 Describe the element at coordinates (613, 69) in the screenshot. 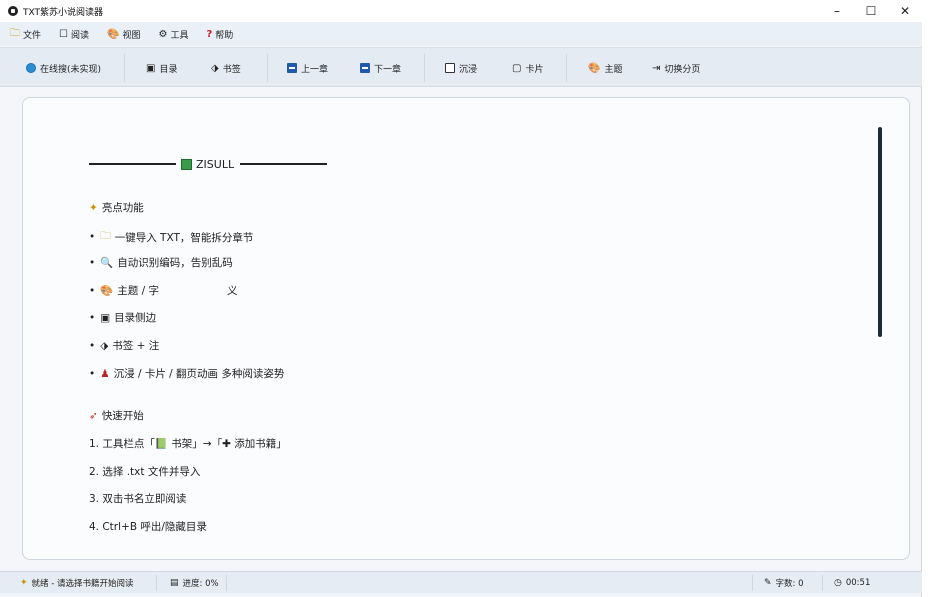

I see `theme-label: 主题` at that location.